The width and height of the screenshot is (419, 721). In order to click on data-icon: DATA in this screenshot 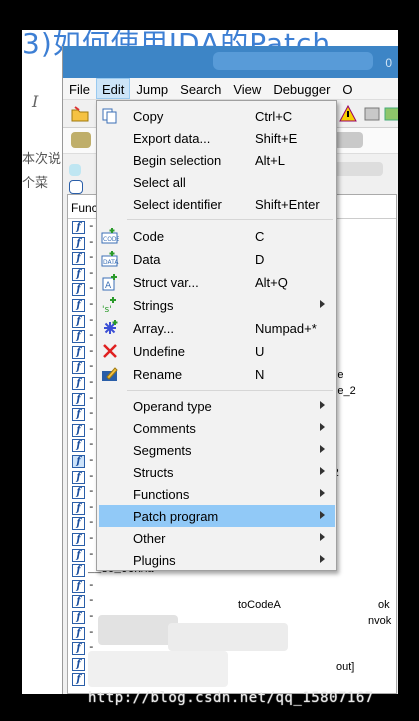, I will do `click(110, 259)`.